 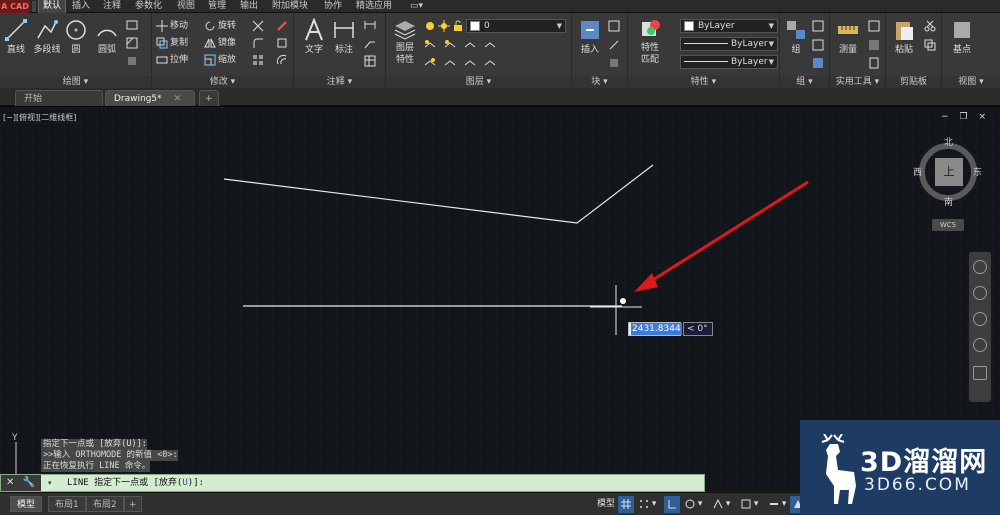 What do you see at coordinates (904, 36) in the screenshot?
I see `paste-button: 粘贴` at bounding box center [904, 36].